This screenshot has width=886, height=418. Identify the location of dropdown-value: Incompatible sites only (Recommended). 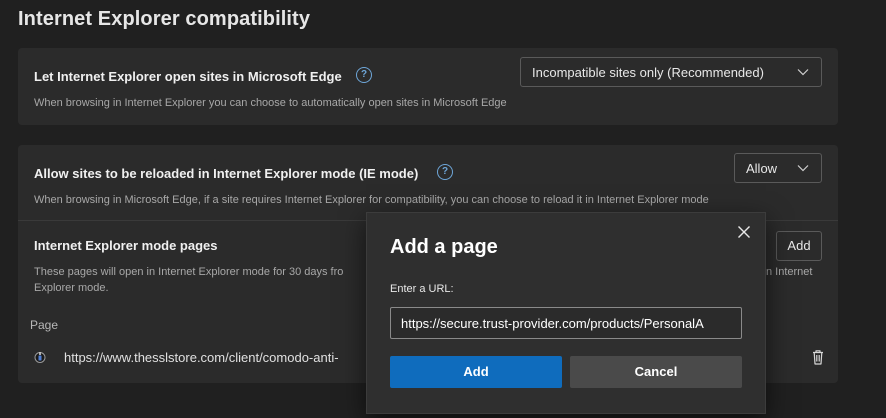
(648, 72).